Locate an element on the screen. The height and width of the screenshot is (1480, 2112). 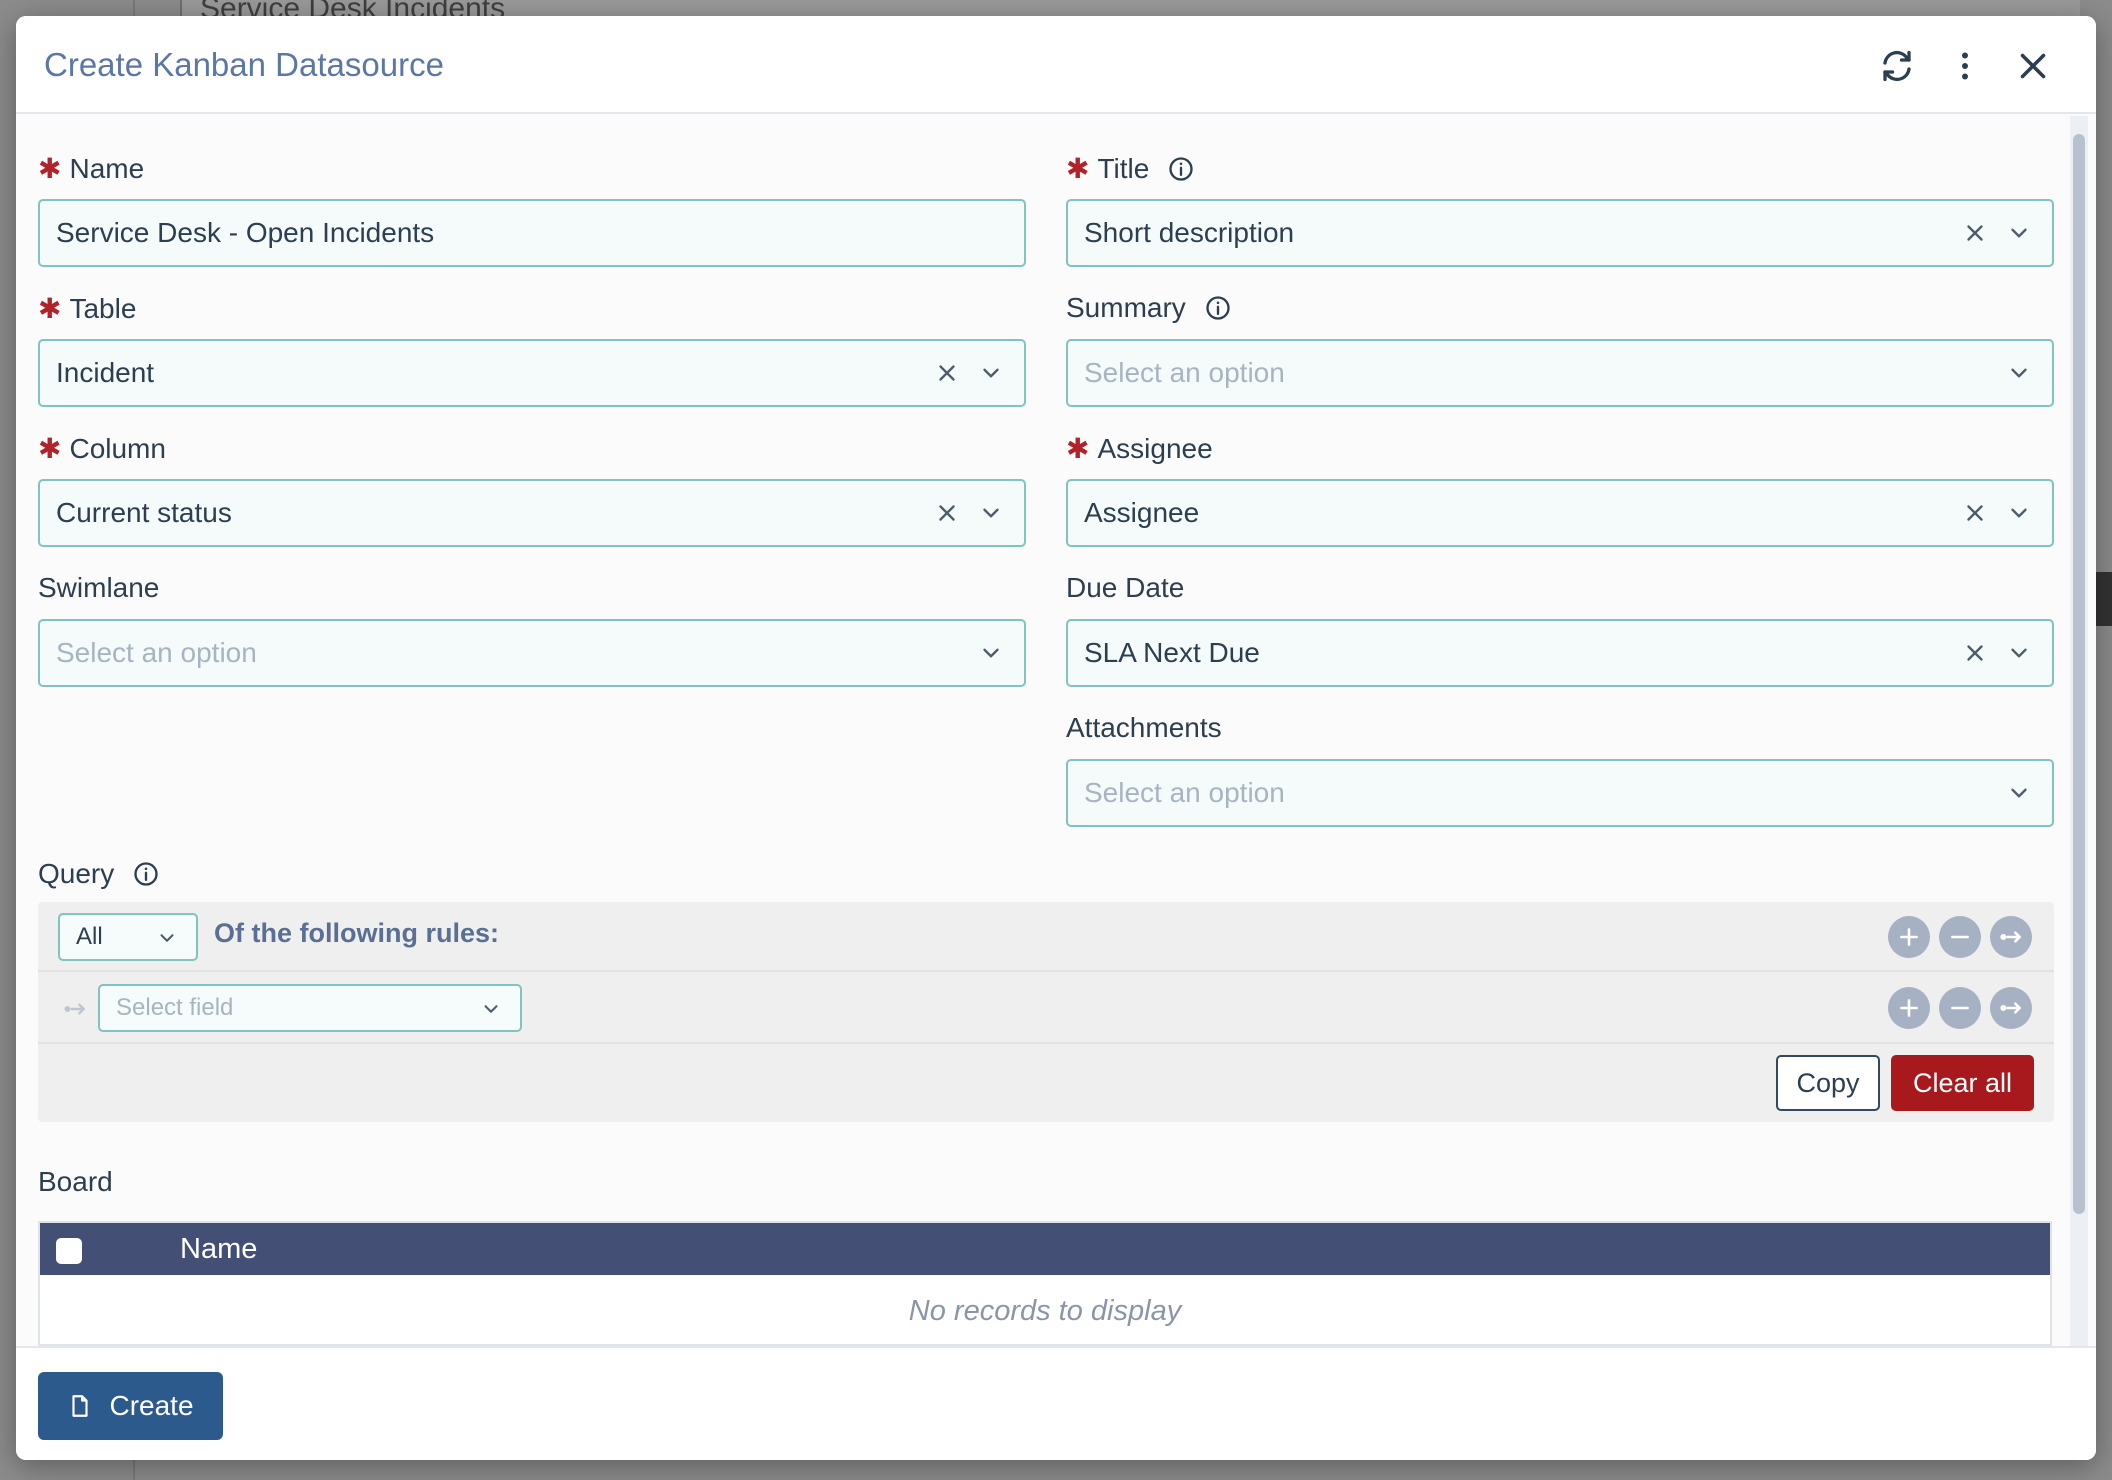
board-label: Board is located at coordinates (75, 1181).